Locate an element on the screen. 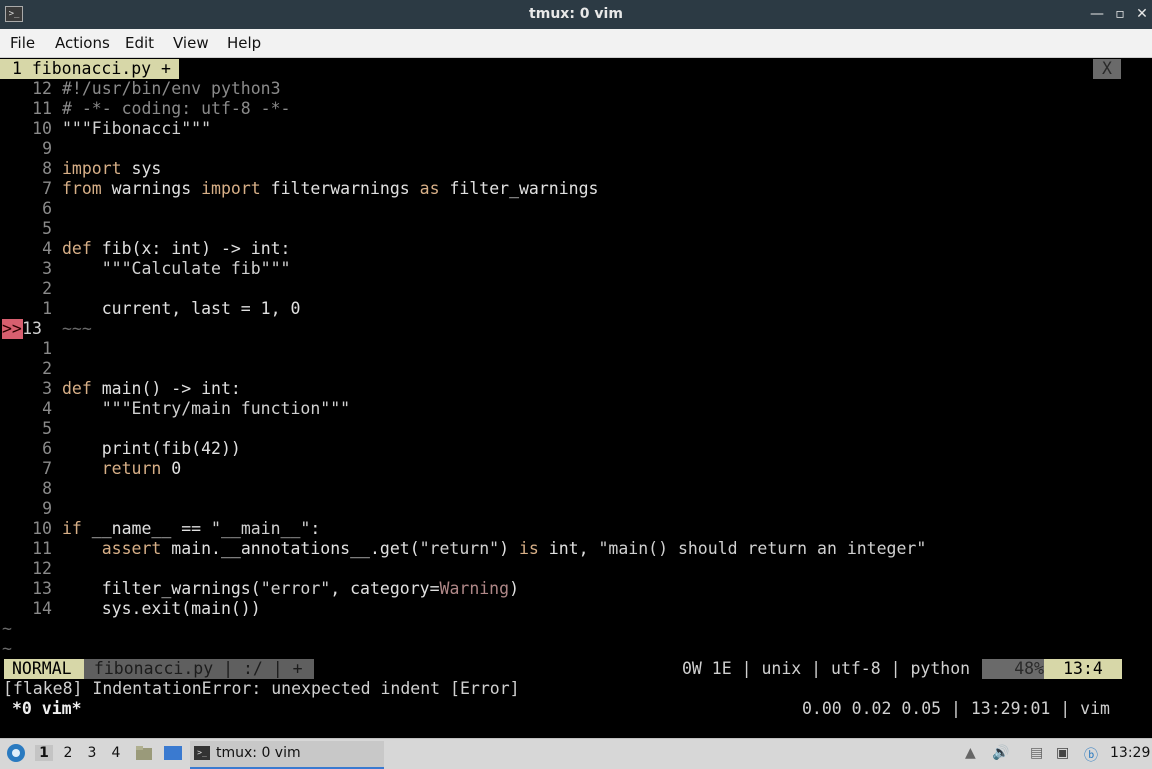 The height and width of the screenshot is (769, 1152). code-token: # -*- coding: utf-8 -*- is located at coordinates (176, 108).